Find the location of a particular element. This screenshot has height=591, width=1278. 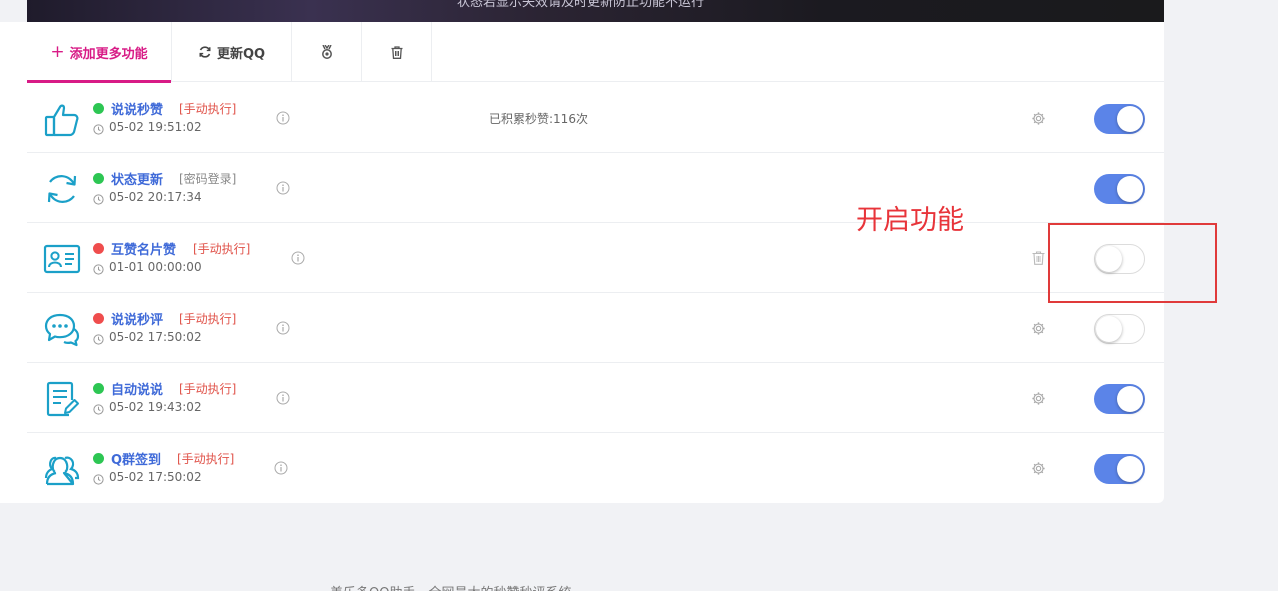

group-users-icon is located at coordinates (62, 471).